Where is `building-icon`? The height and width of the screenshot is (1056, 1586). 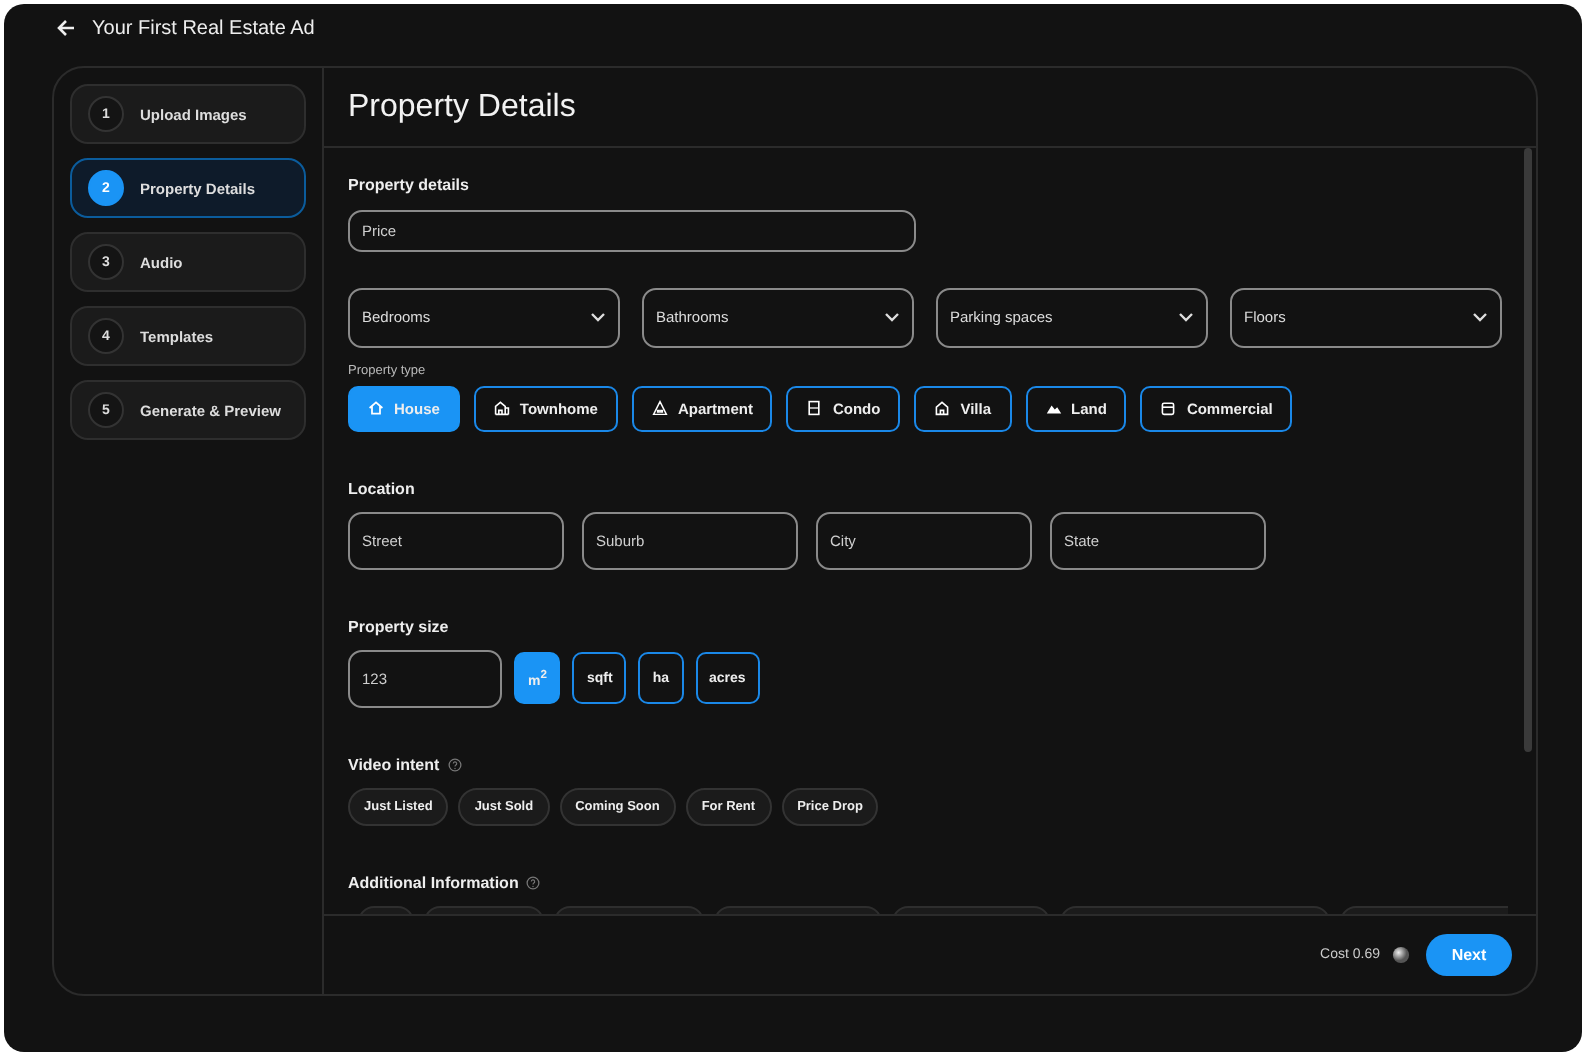
building-icon is located at coordinates (659, 408).